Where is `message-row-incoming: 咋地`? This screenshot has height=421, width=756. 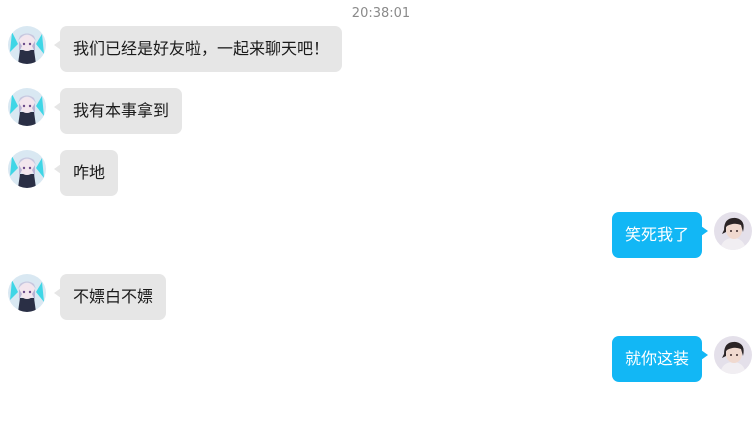 message-row-incoming: 咋地 is located at coordinates (78, 174).